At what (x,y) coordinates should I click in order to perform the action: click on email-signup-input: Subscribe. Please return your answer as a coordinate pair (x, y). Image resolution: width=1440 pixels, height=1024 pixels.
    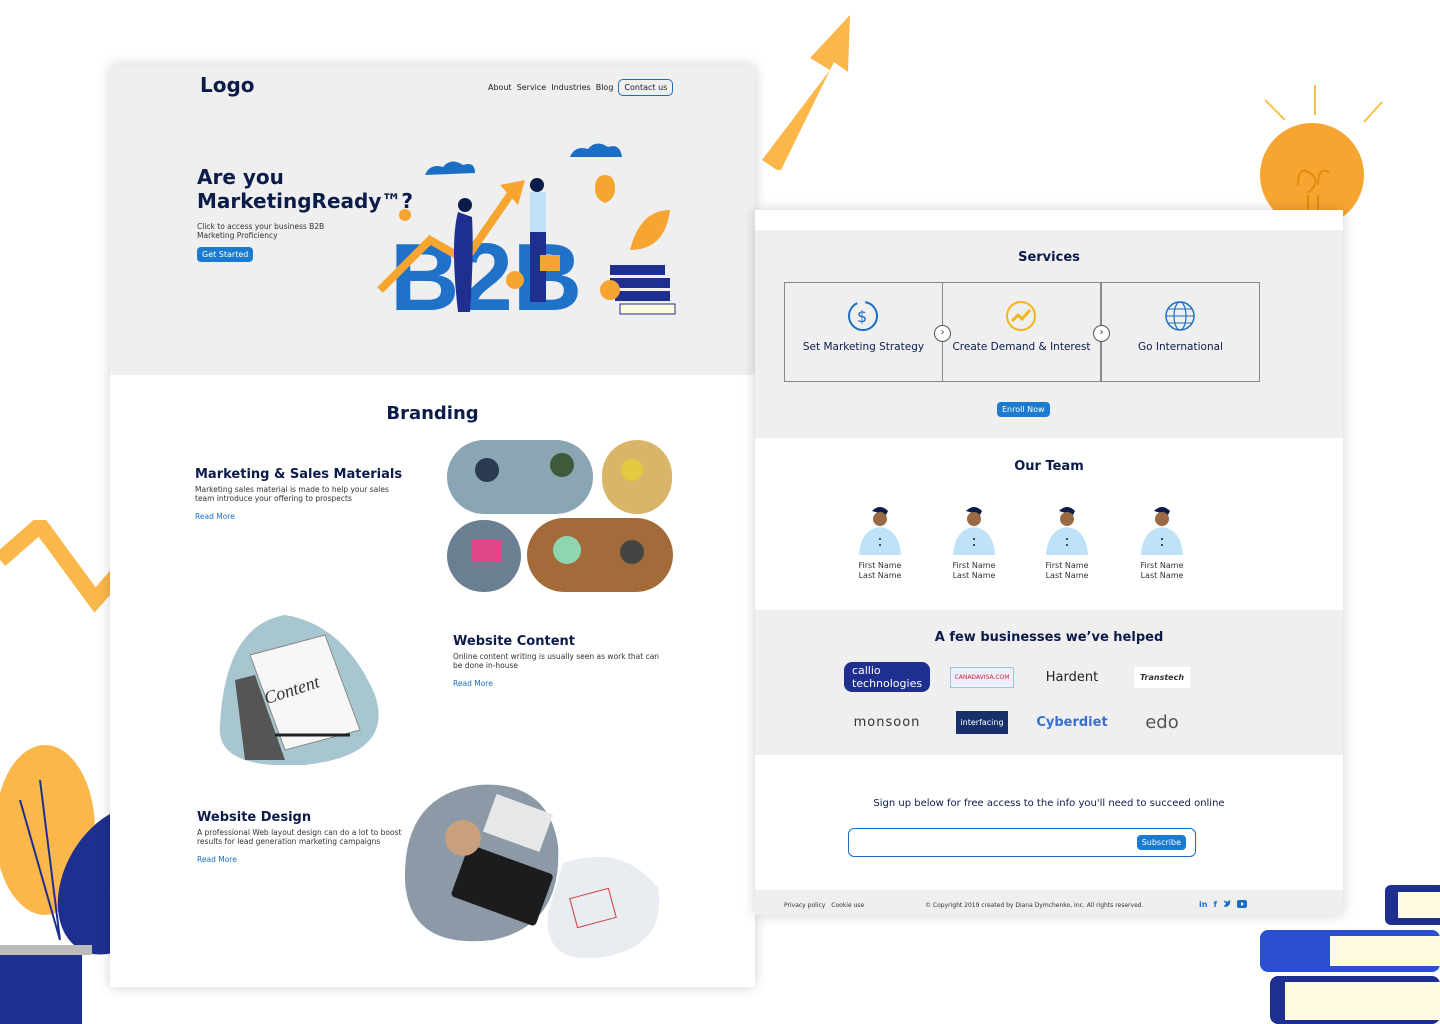
    Looking at the image, I should click on (1022, 842).